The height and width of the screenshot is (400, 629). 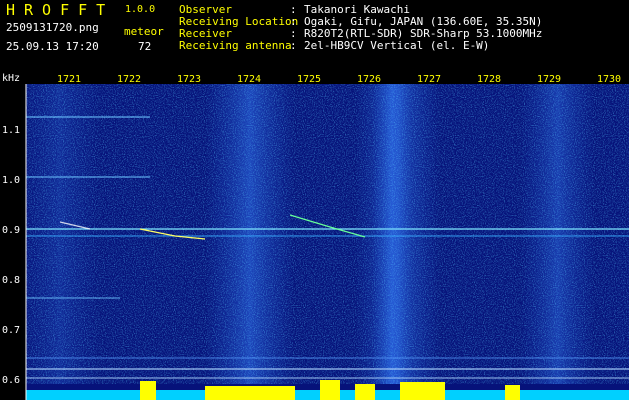 I want to click on time-tick-label: 1724, so click(x=249, y=79).